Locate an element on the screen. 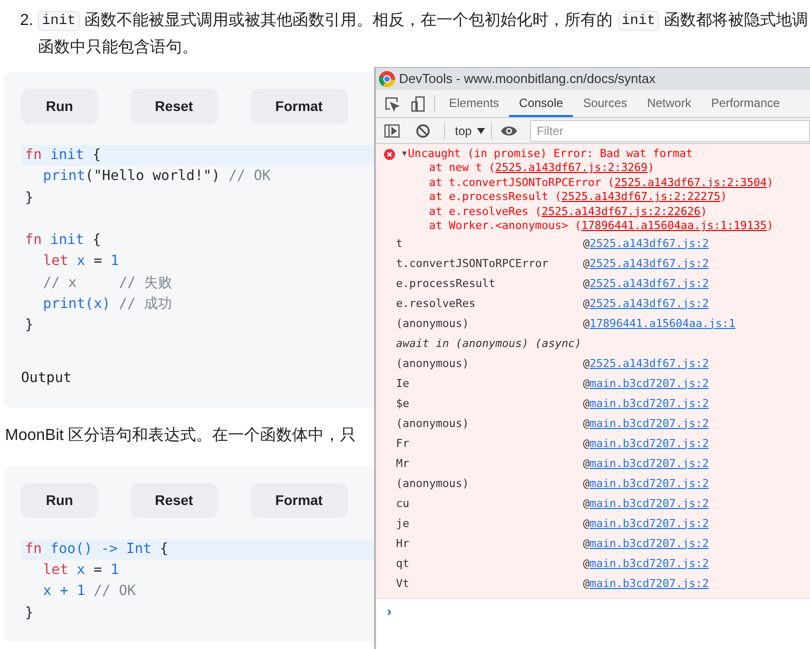 Image resolution: width=810 pixels, height=649 pixels. code-line: print("Hello world!") // OK is located at coordinates (157, 176).